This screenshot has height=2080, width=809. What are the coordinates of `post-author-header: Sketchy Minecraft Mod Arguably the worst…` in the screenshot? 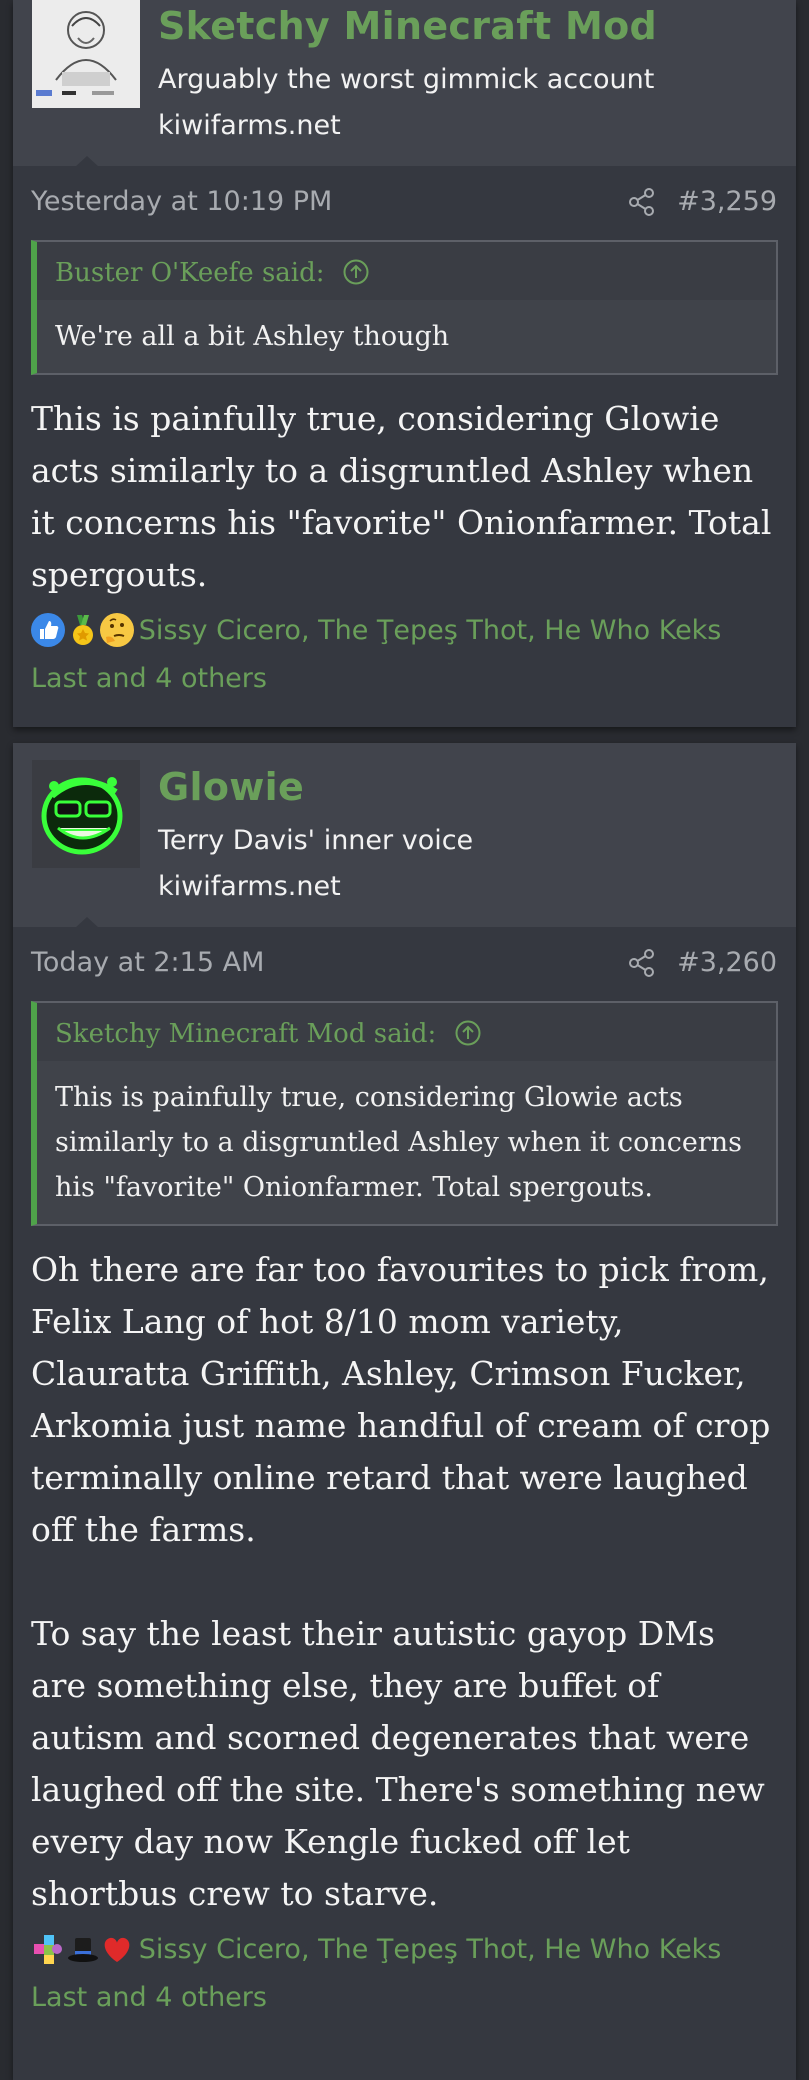 It's located at (404, 83).